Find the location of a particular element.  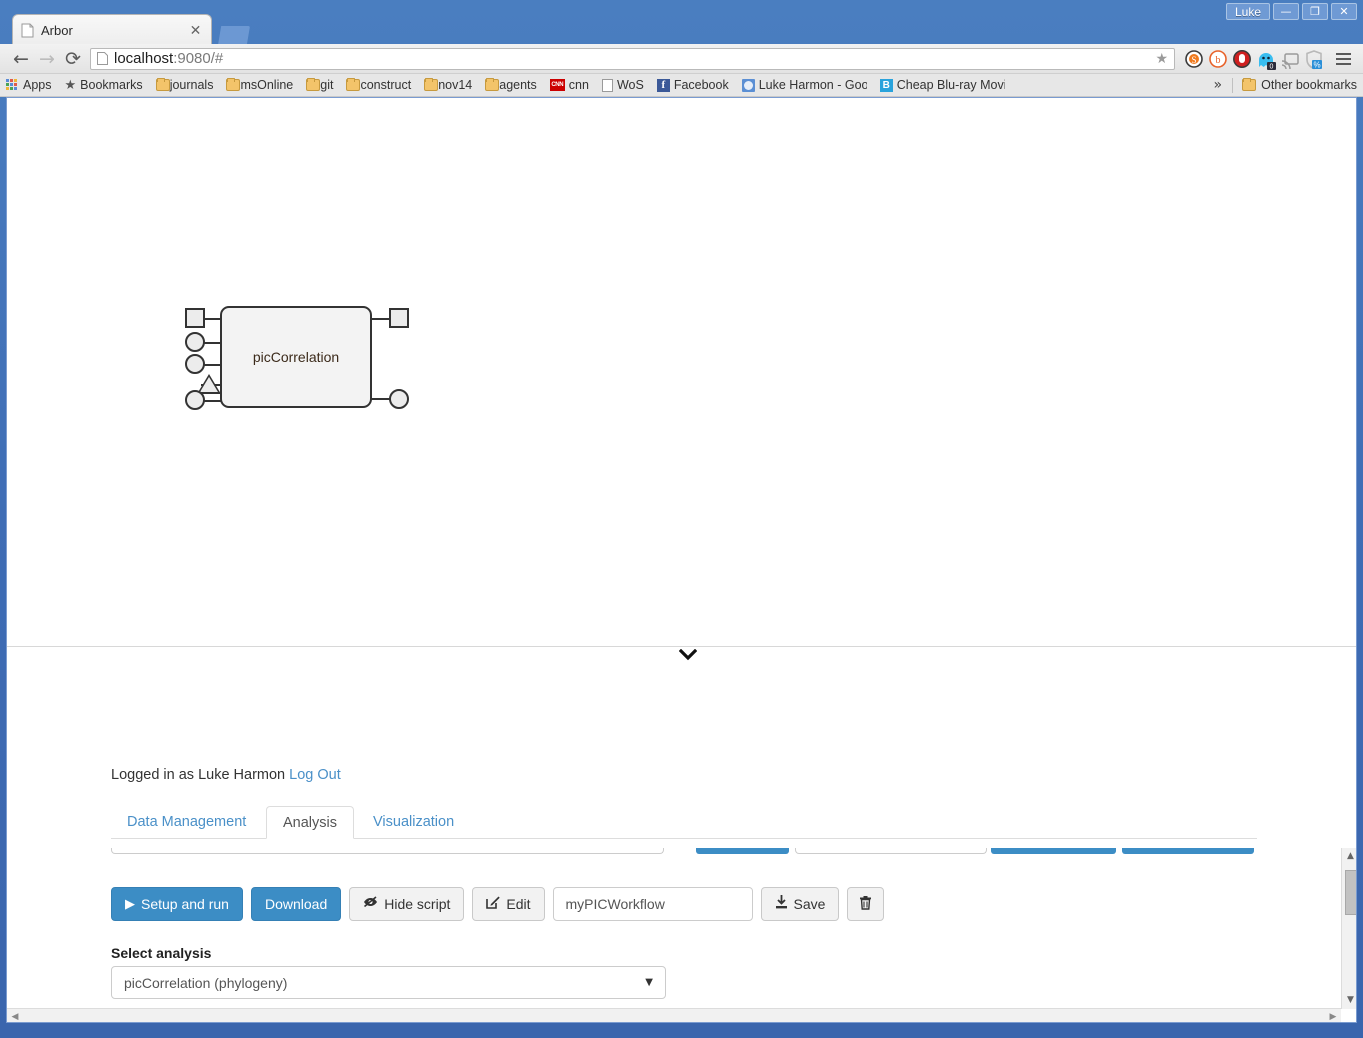

login-status: Logged in as Luke Harmon Log Out is located at coordinates (226, 775).